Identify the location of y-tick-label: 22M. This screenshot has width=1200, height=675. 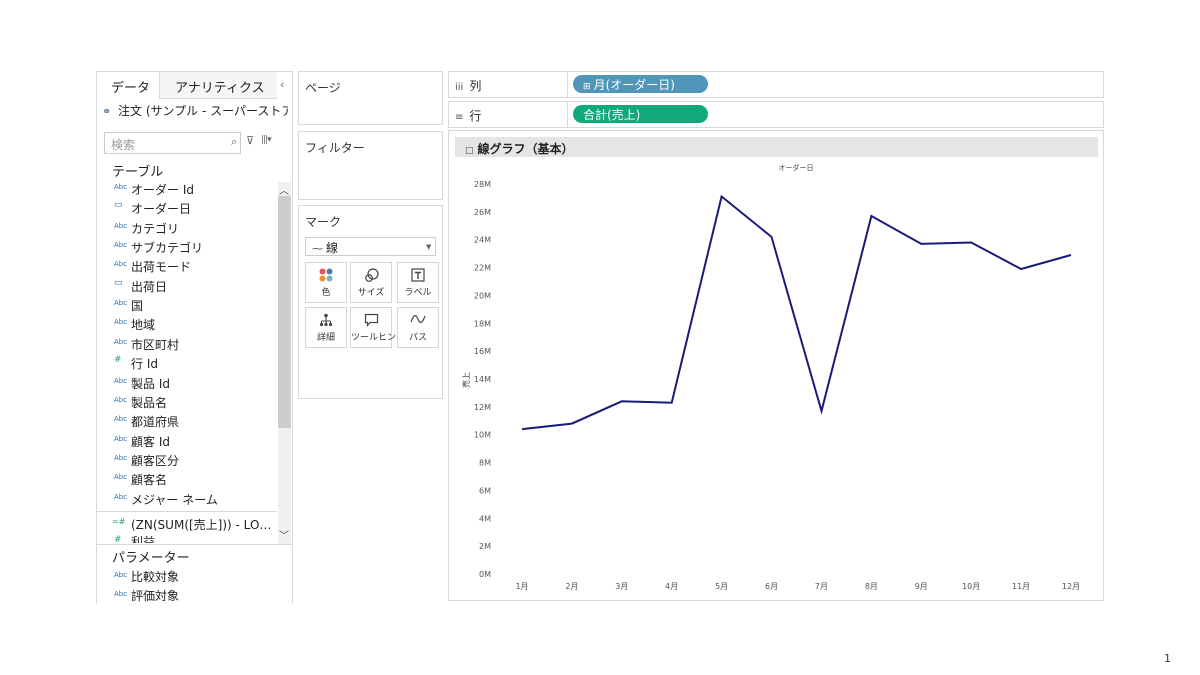
(482, 268).